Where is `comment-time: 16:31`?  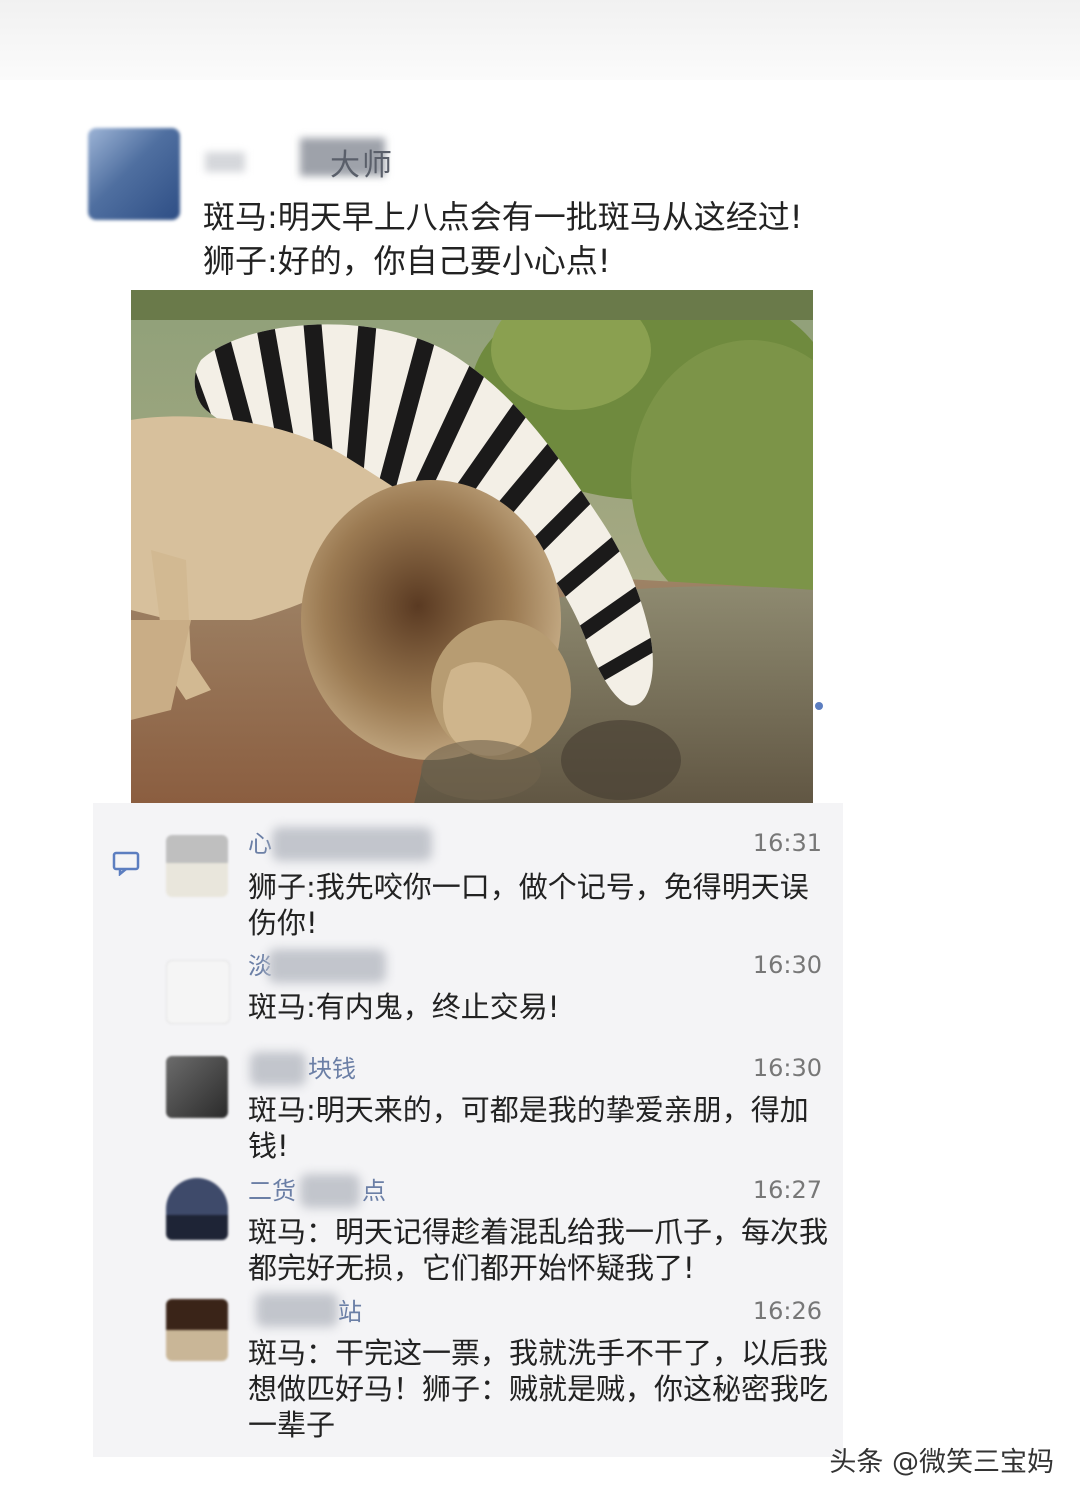 comment-time: 16:31 is located at coordinates (787, 843).